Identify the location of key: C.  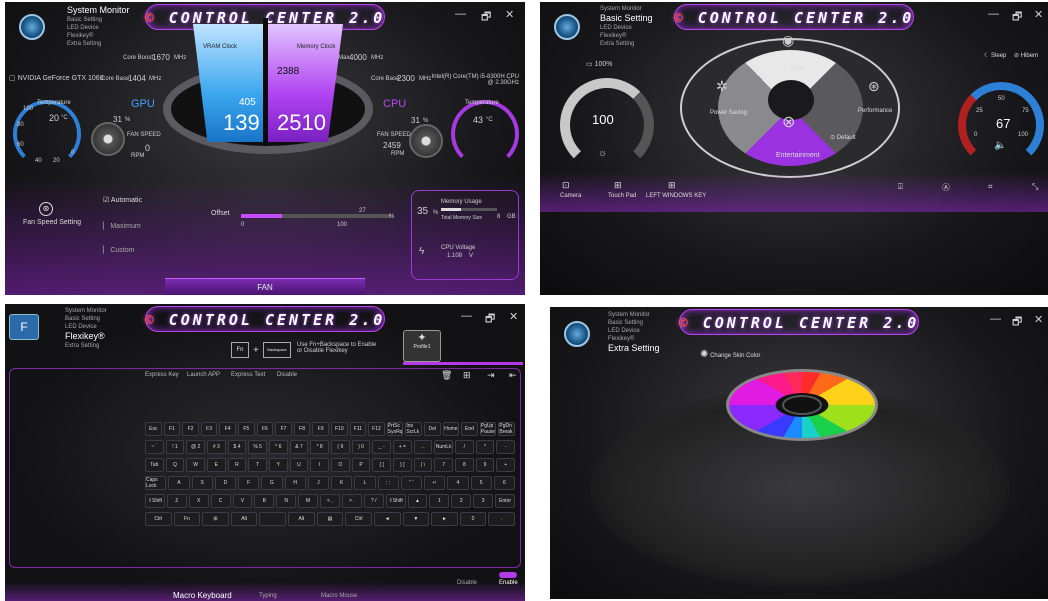
(220, 501).